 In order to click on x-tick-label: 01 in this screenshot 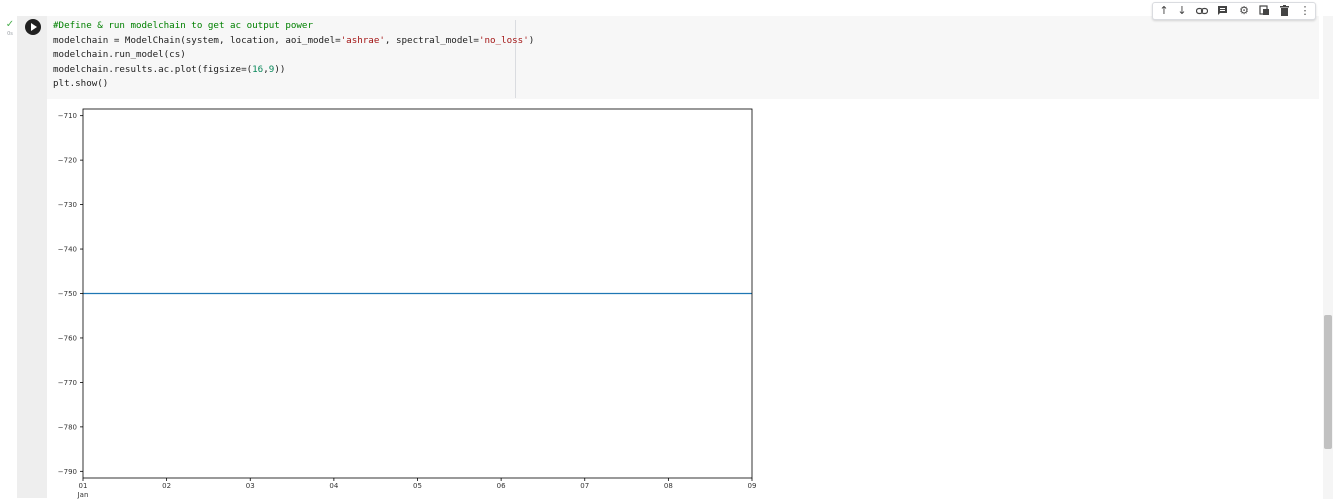, I will do `click(83, 486)`.